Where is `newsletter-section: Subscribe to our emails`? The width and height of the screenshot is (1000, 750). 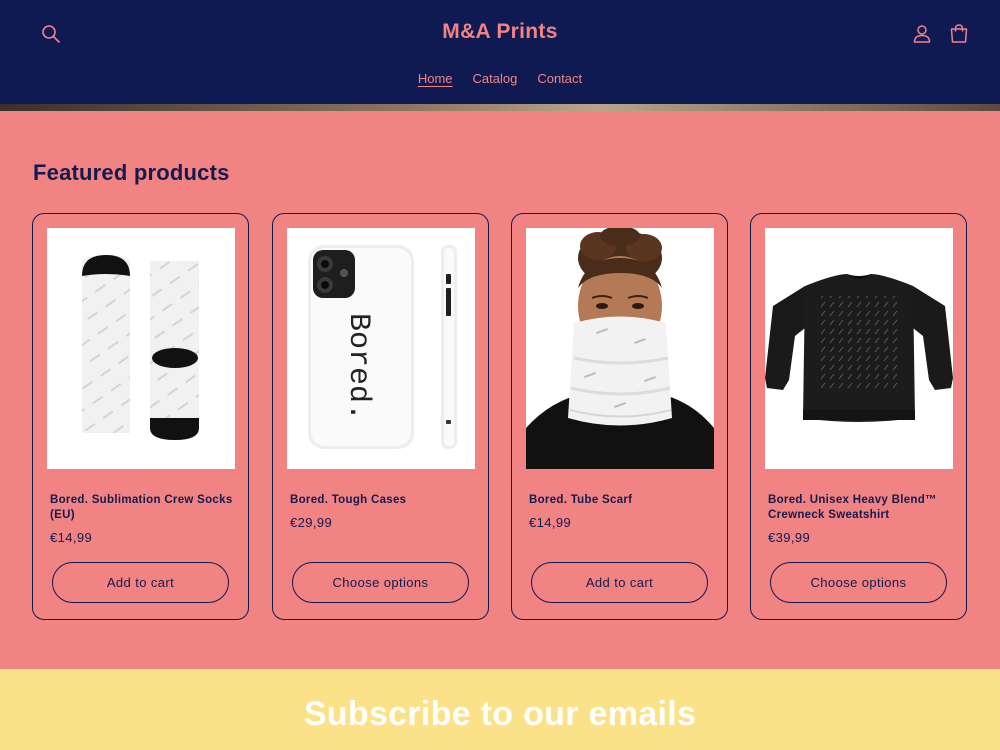 newsletter-section: Subscribe to our emails is located at coordinates (500, 709).